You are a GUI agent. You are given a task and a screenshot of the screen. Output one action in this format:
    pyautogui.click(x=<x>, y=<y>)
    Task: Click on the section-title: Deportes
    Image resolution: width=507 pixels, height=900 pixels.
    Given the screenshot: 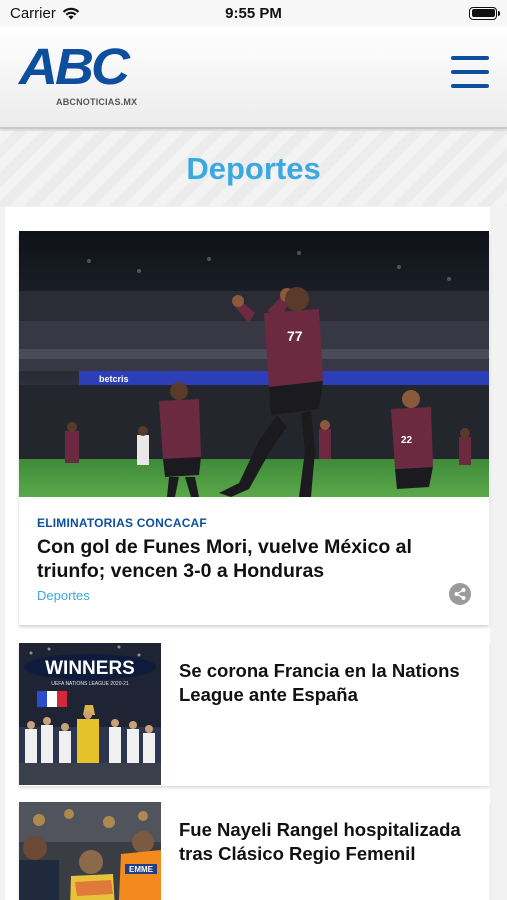 What is the action you would take?
    pyautogui.click(x=253, y=168)
    